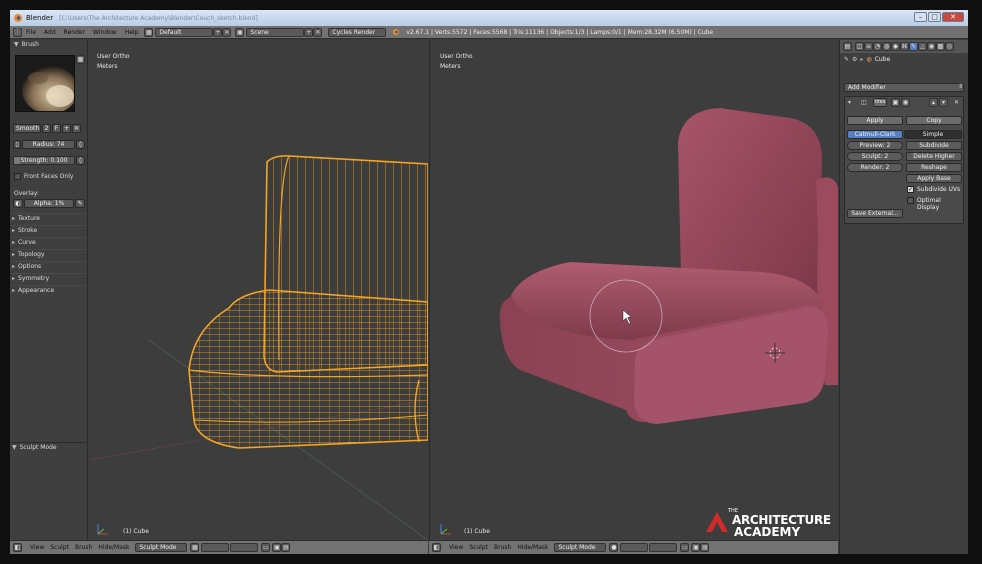  I want to click on apply-button: Apply, so click(875, 120).